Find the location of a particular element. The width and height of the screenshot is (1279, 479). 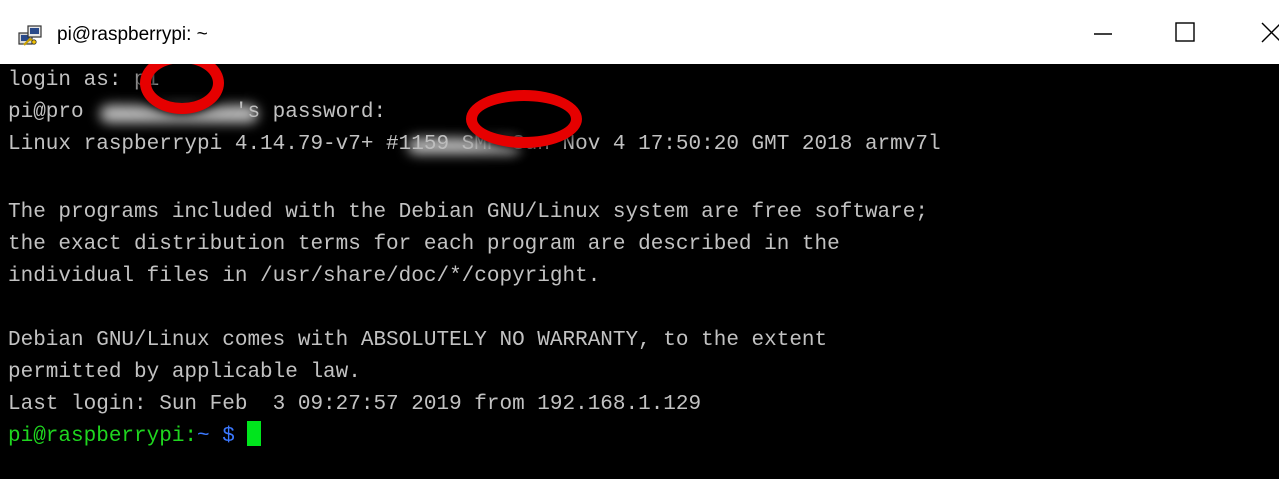

maximize-icon is located at coordinates (1185, 32).